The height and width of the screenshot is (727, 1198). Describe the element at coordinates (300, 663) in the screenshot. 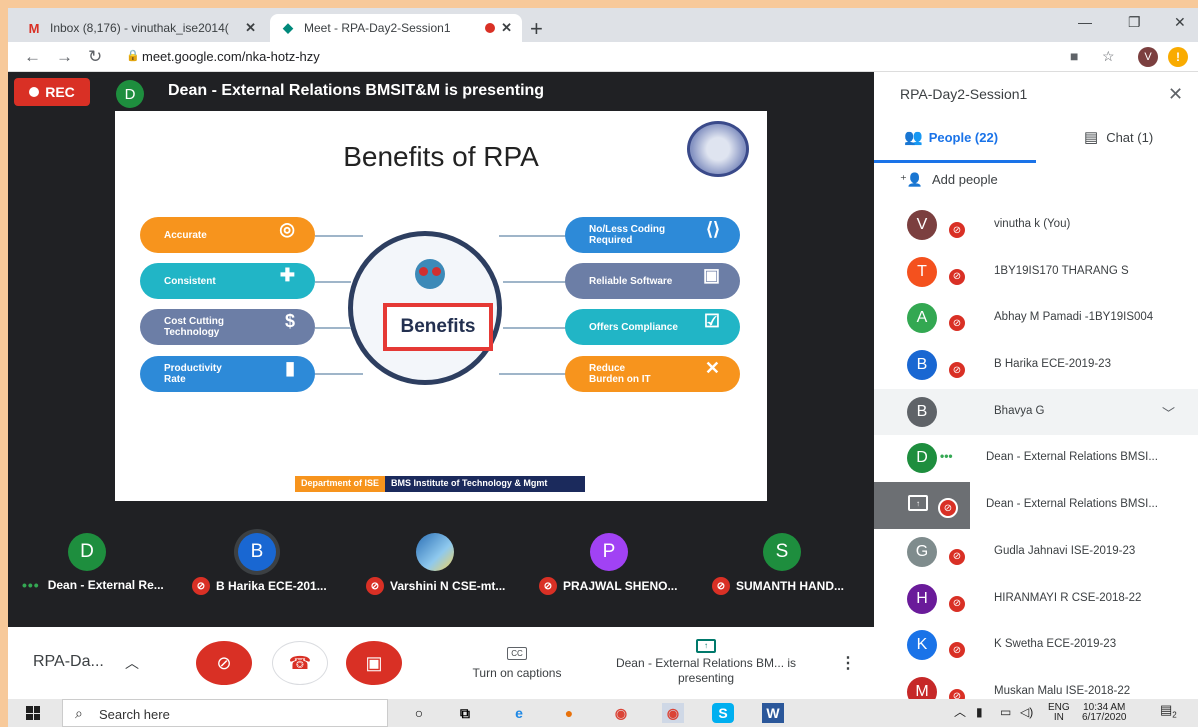

I see `leave-call-button: ☎` at that location.